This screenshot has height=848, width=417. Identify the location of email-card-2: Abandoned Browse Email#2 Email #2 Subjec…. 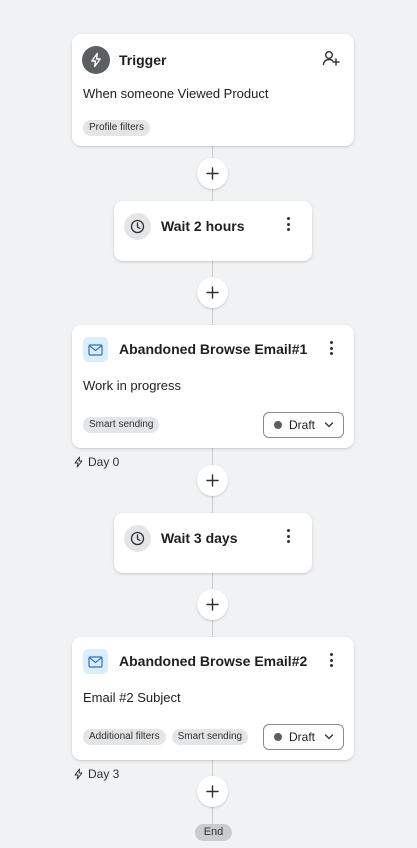
(213, 698).